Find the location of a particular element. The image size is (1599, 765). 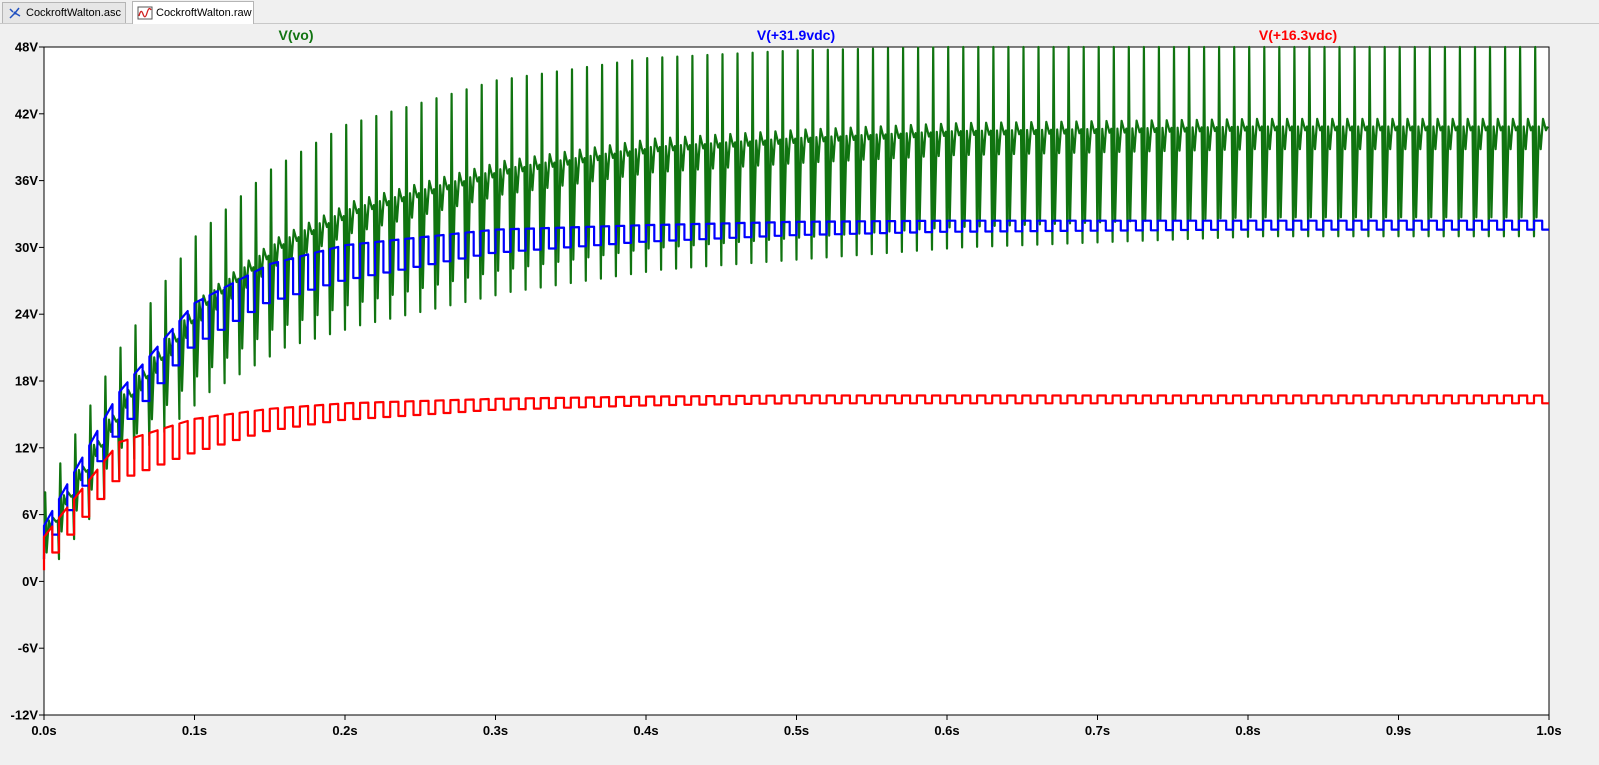

y-tick-label: 6V is located at coordinates (30, 514).